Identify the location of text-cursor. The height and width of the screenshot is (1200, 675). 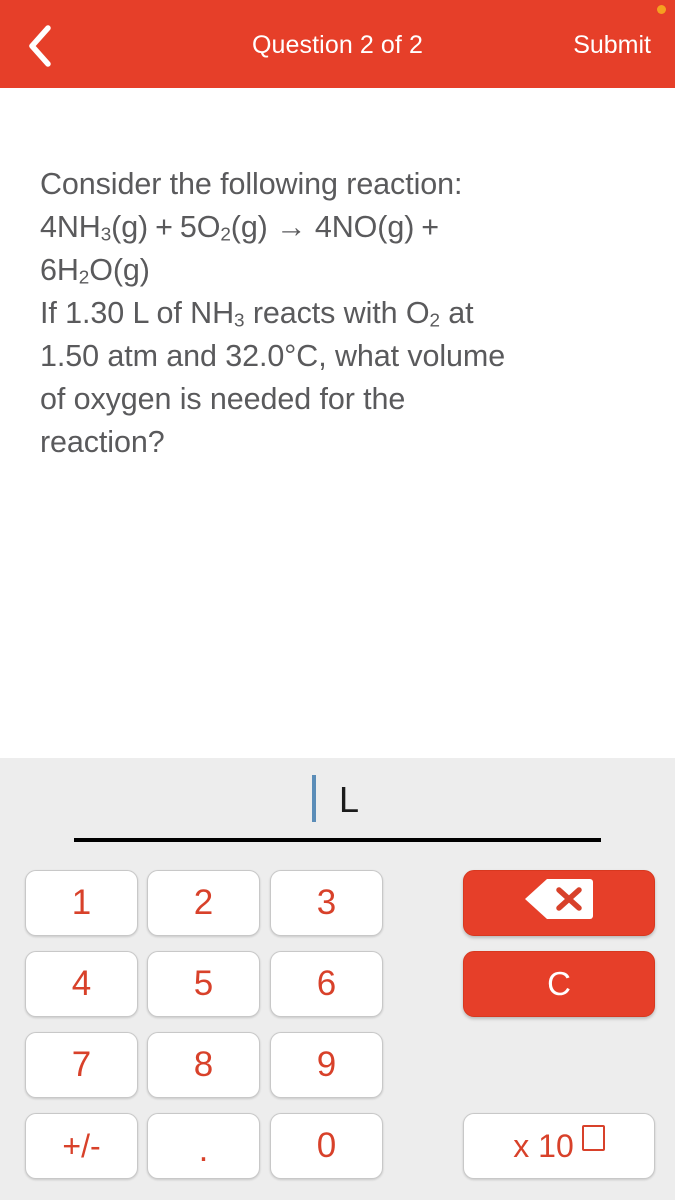
(314, 798).